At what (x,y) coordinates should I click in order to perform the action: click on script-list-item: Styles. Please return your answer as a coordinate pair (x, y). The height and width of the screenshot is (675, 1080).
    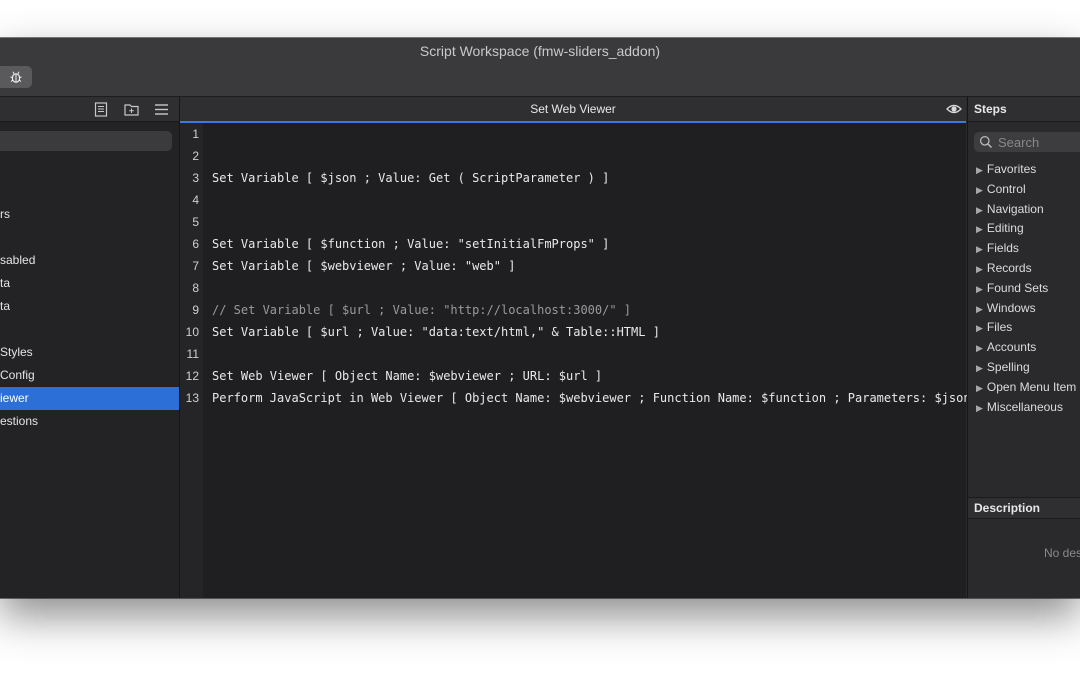
    Looking at the image, I should click on (89, 352).